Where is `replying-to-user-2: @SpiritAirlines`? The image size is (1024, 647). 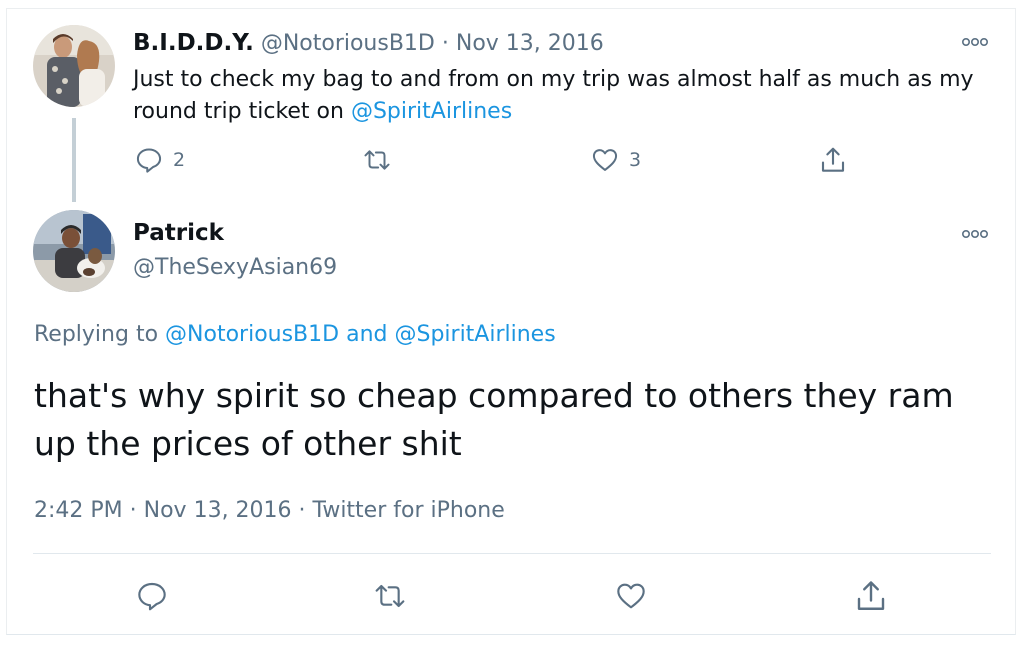
replying-to-user-2: @SpiritAirlines is located at coordinates (474, 334).